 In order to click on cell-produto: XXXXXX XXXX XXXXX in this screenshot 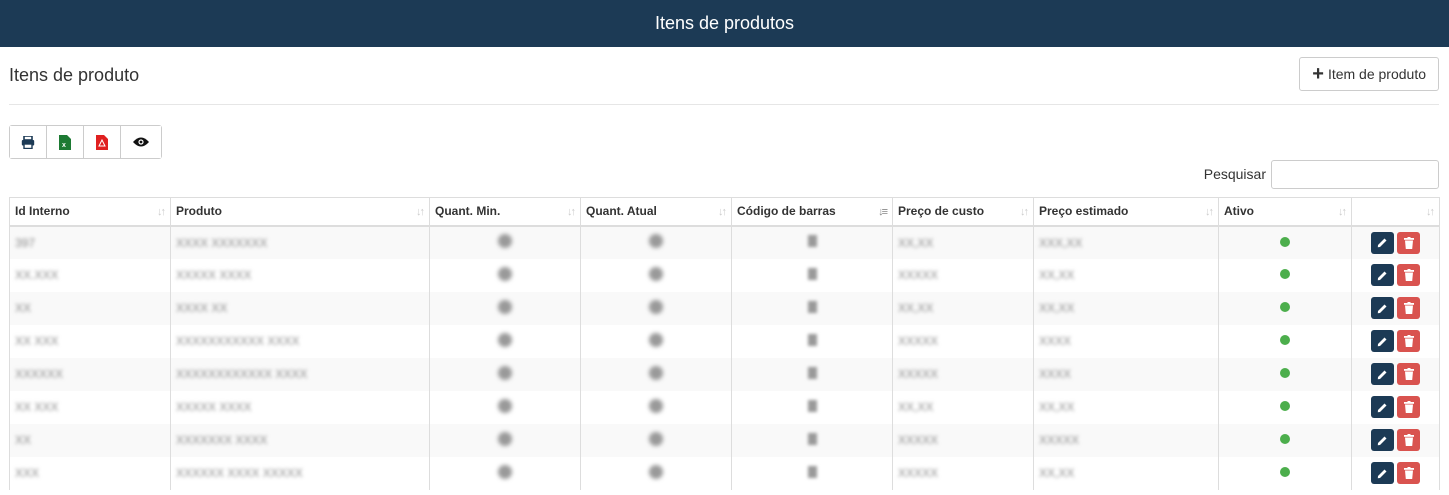, I will do `click(300, 473)`.